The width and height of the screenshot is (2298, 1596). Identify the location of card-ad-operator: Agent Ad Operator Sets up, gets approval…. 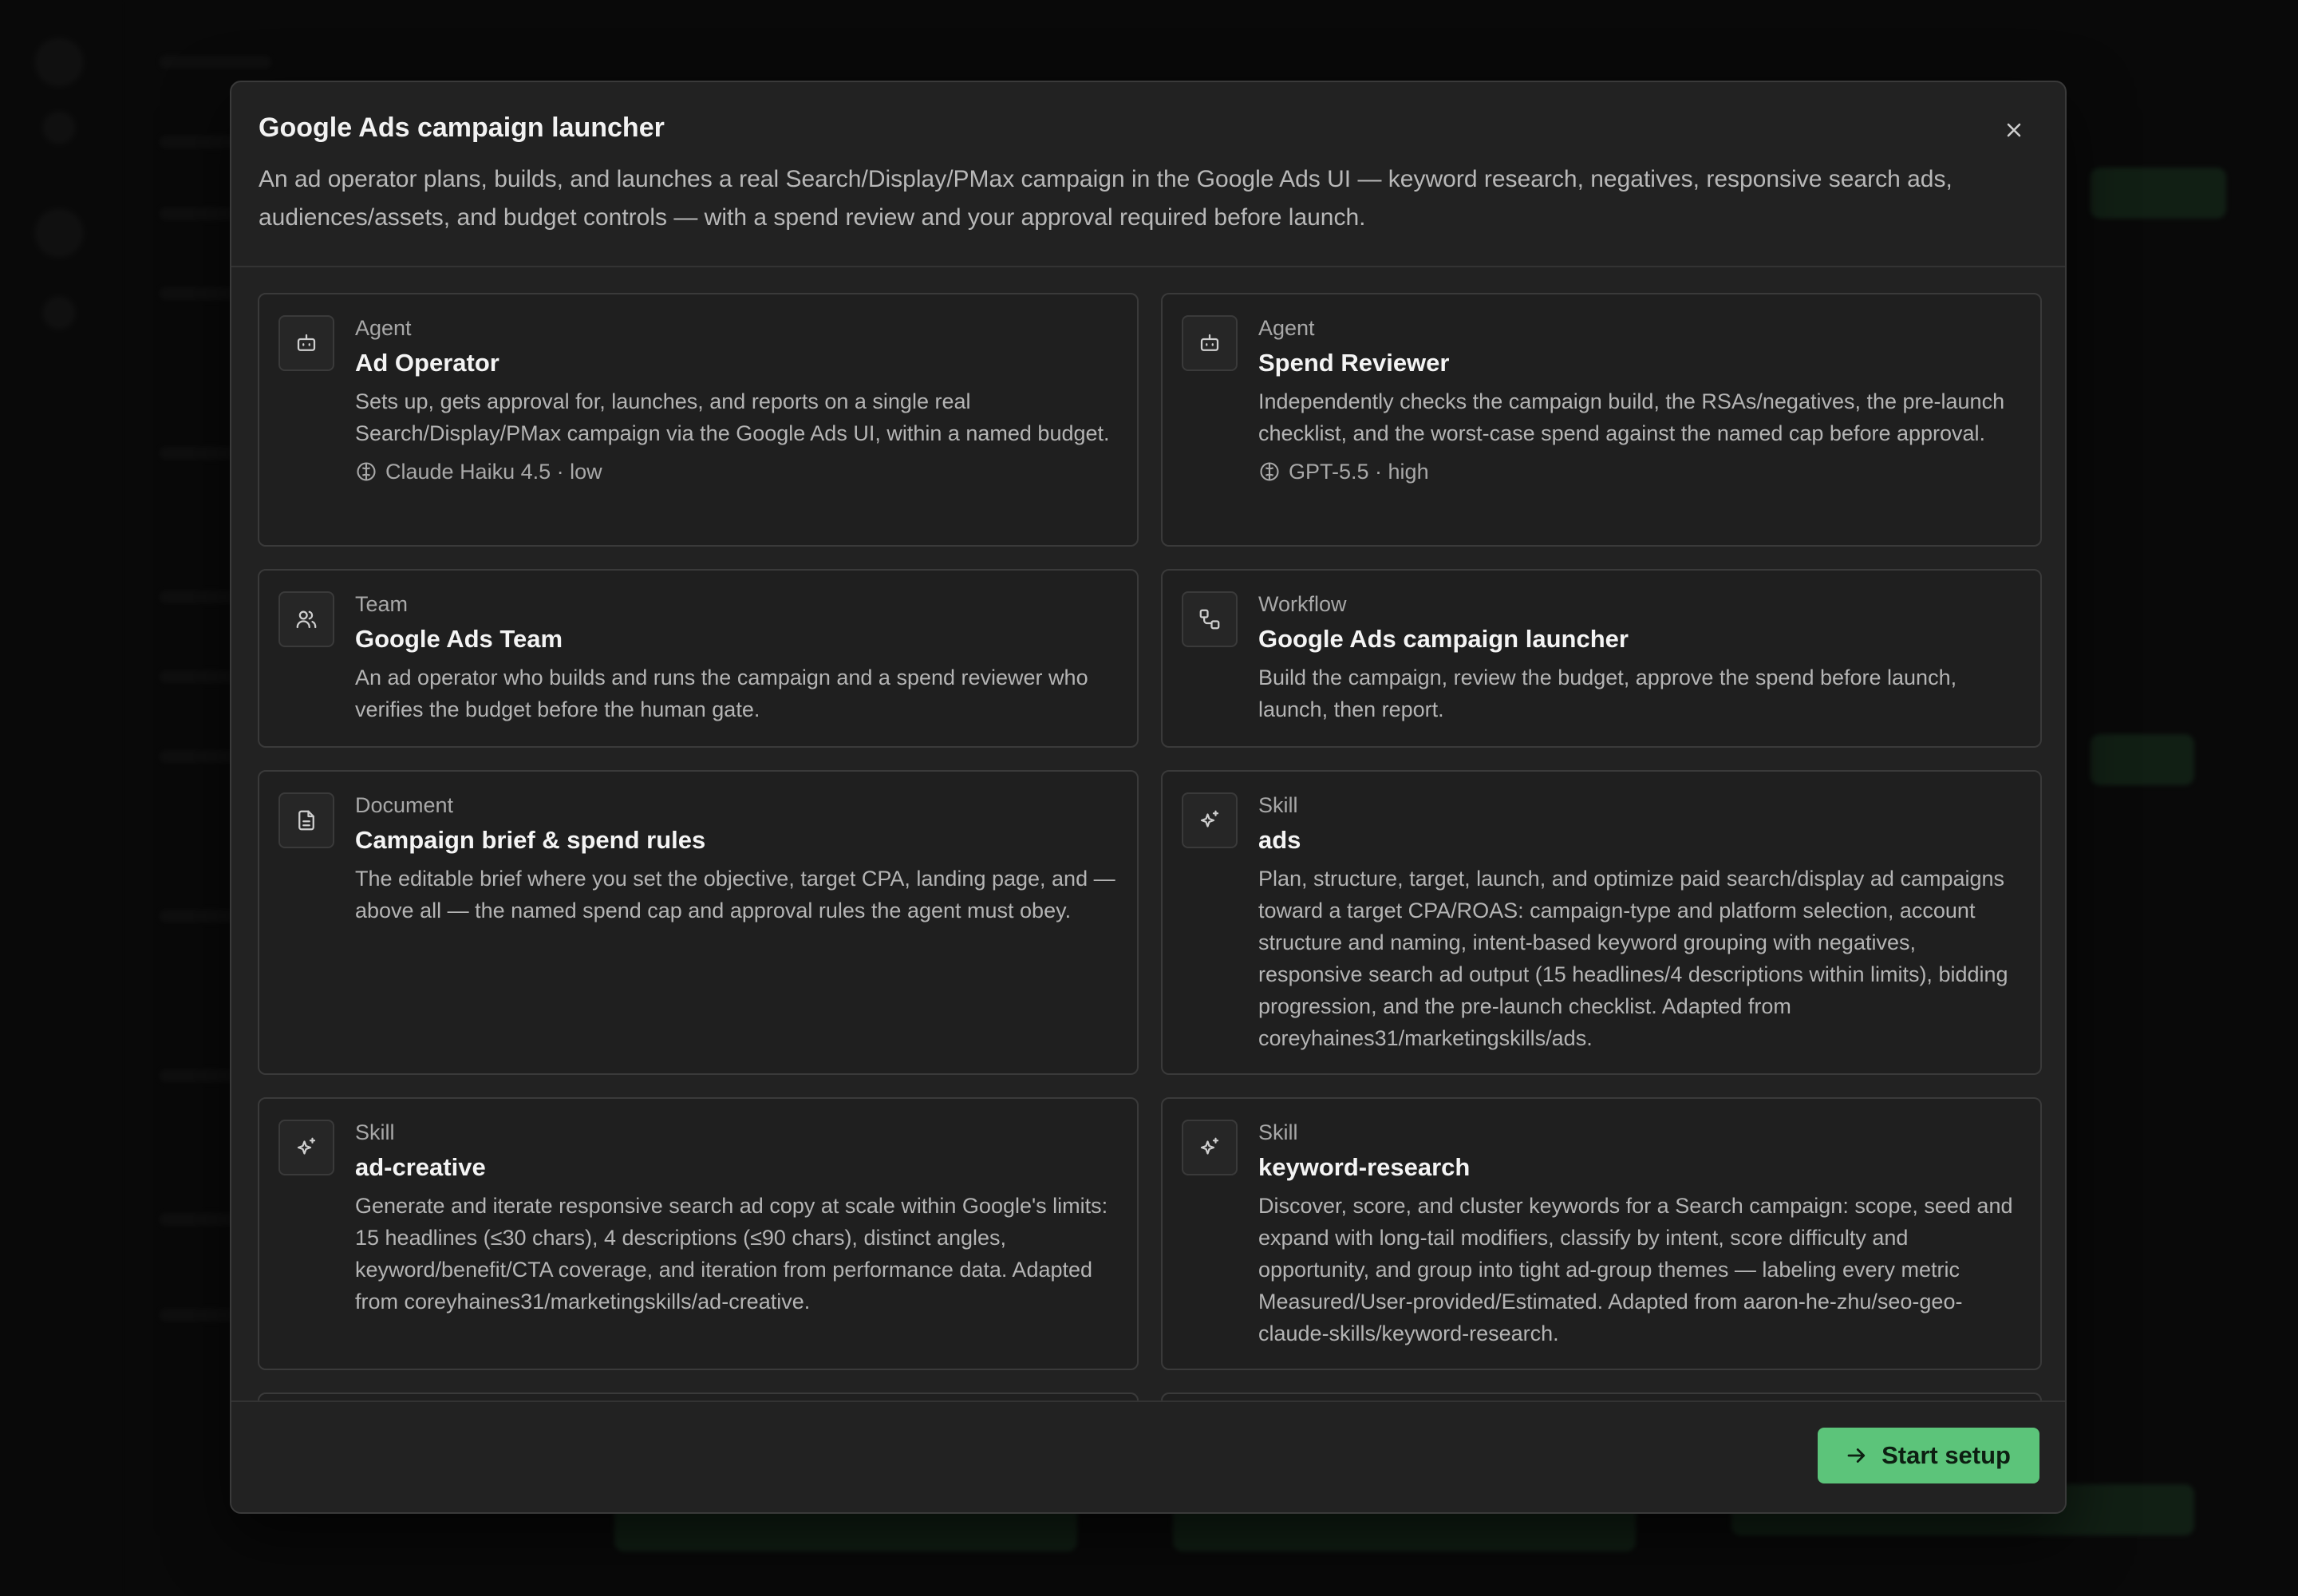
(699, 420).